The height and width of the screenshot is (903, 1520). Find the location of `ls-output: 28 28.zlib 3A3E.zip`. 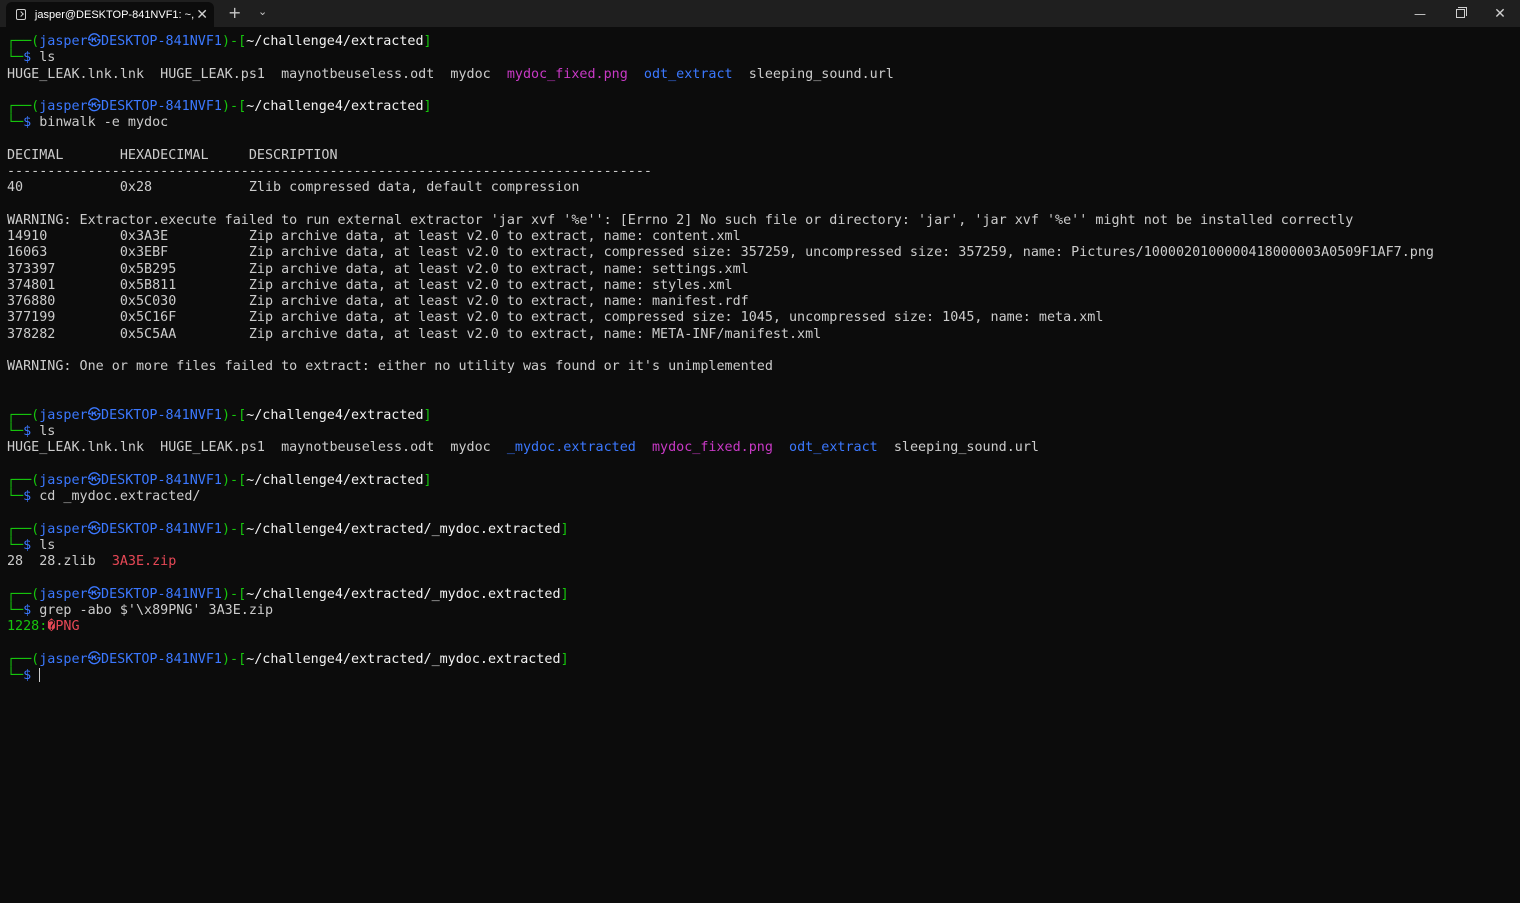

ls-output: 28 28.zlib 3A3E.zip is located at coordinates (763, 562).